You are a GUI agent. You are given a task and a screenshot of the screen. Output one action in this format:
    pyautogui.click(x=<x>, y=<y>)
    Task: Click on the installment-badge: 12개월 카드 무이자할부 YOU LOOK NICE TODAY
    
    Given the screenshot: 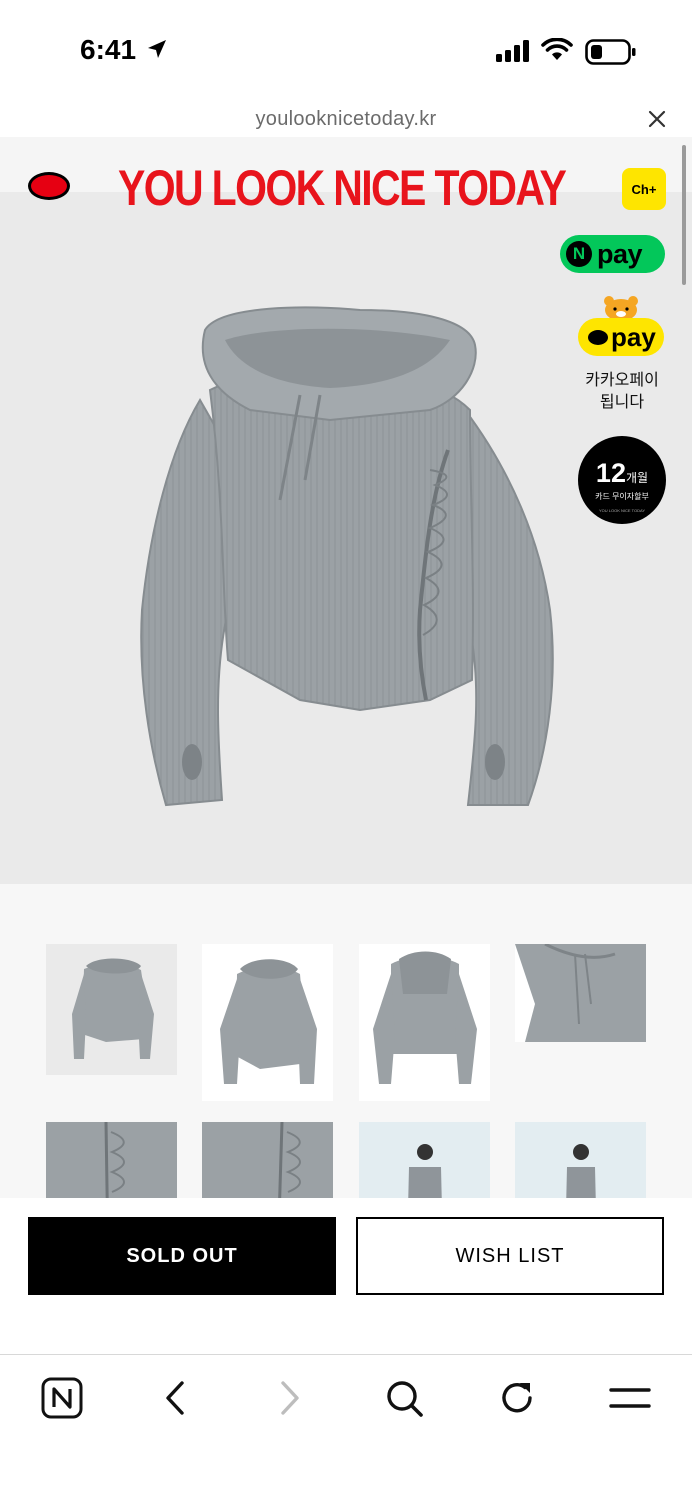 What is the action you would take?
    pyautogui.click(x=622, y=480)
    